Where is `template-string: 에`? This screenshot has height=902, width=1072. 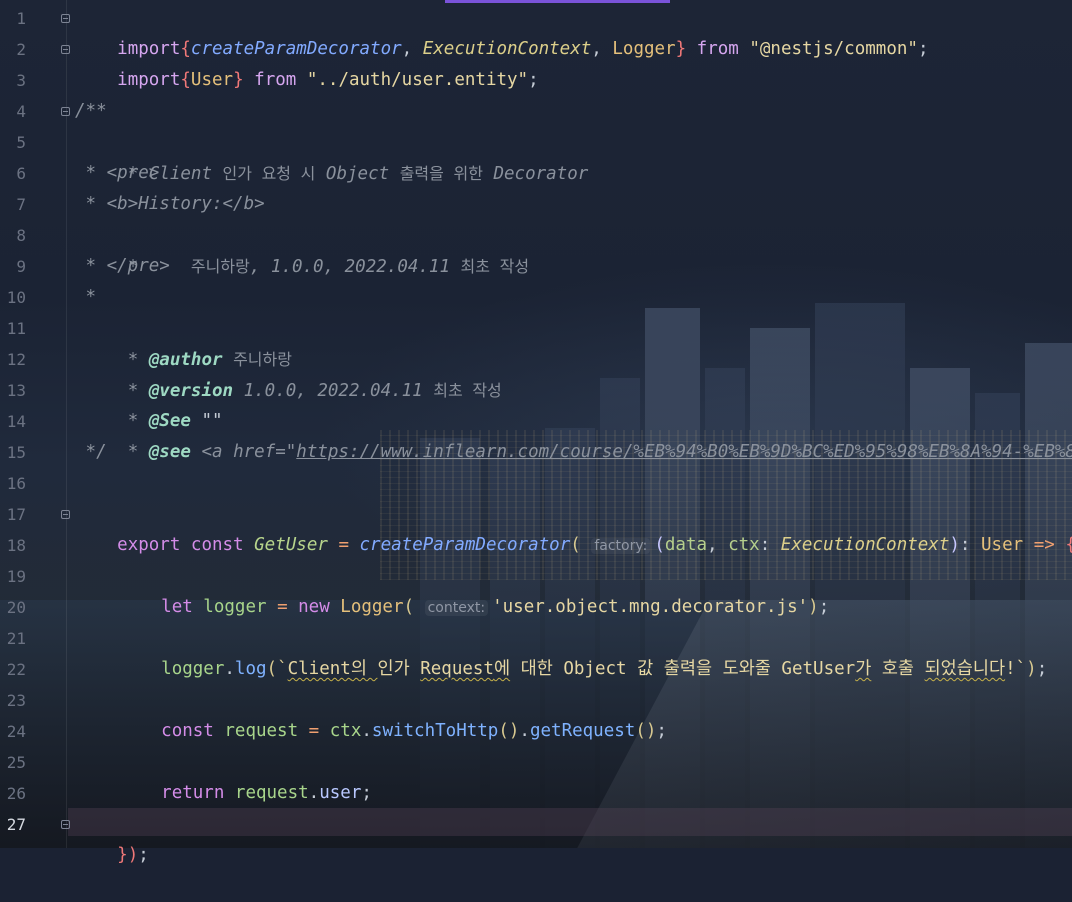
template-string: 에 is located at coordinates (502, 669).